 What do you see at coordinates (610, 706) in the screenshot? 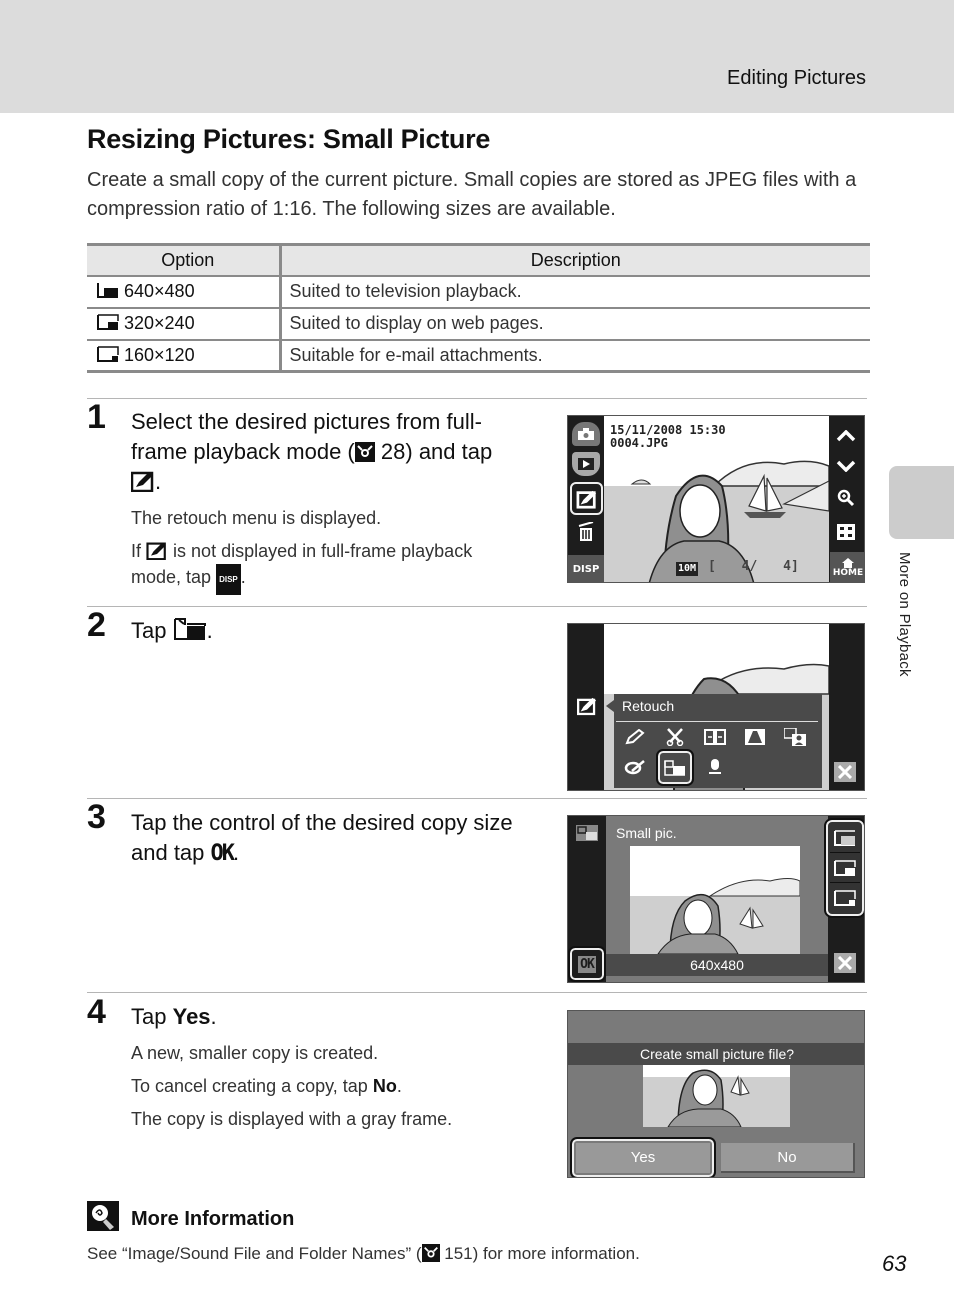
I see `menu-pointer` at bounding box center [610, 706].